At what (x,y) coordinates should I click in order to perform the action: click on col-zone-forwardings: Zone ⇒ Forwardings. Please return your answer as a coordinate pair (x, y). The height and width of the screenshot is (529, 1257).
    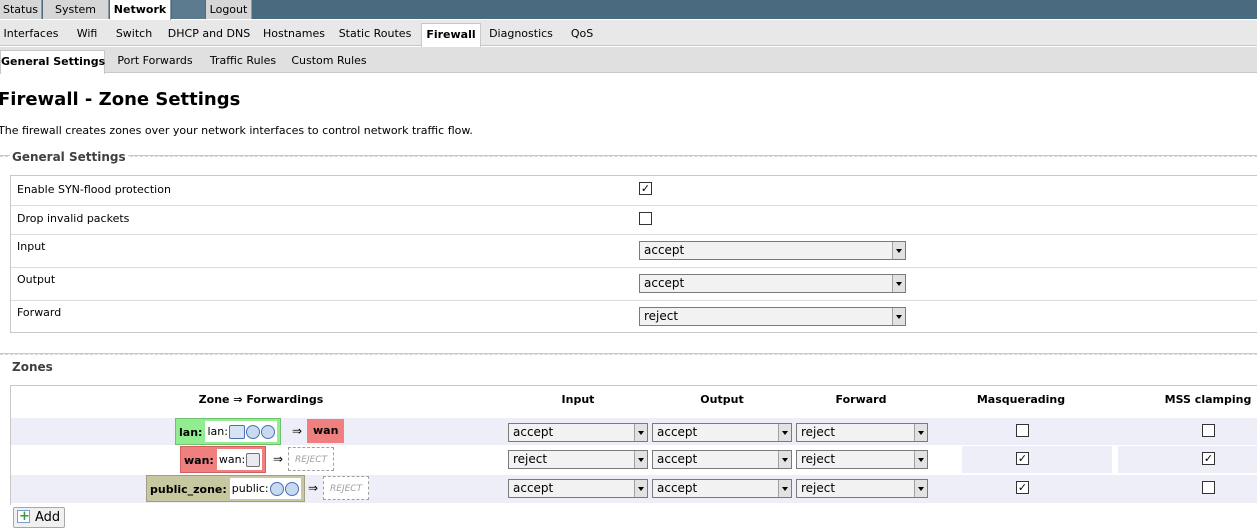
    Looking at the image, I should click on (261, 399).